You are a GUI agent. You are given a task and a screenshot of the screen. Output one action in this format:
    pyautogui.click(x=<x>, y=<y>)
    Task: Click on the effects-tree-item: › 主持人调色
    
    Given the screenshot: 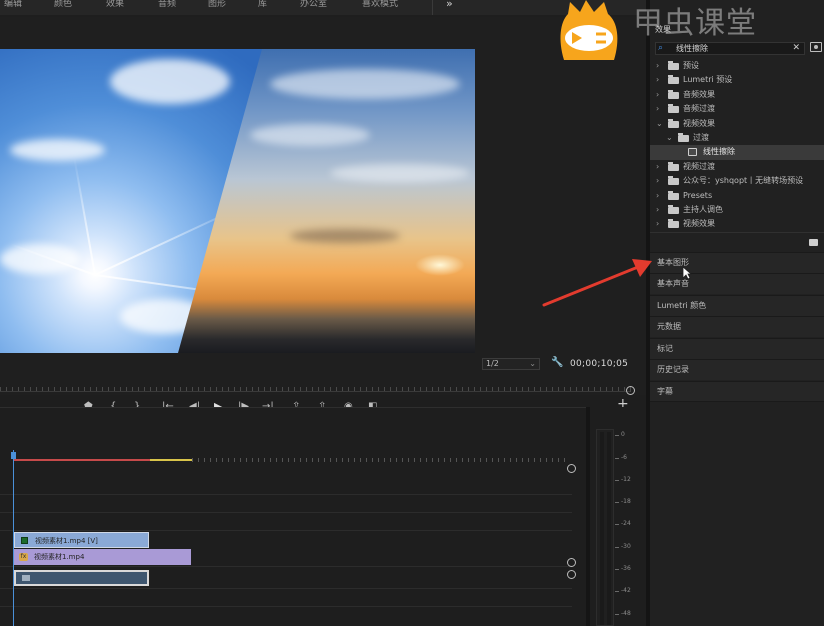 What is the action you would take?
    pyautogui.click(x=737, y=210)
    